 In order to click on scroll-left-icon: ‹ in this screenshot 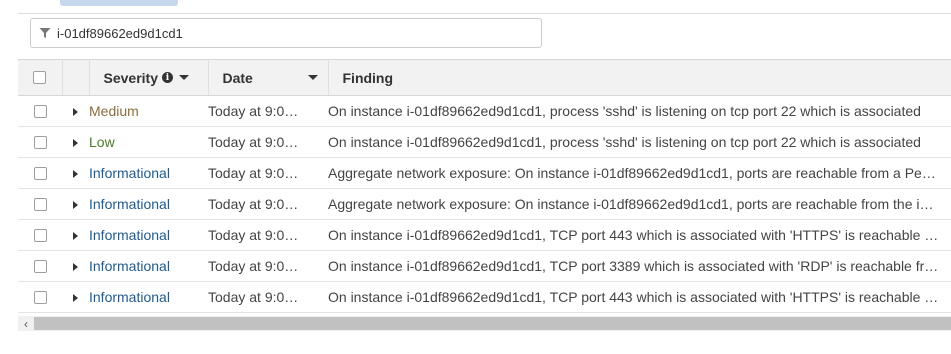, I will do `click(26, 323)`.